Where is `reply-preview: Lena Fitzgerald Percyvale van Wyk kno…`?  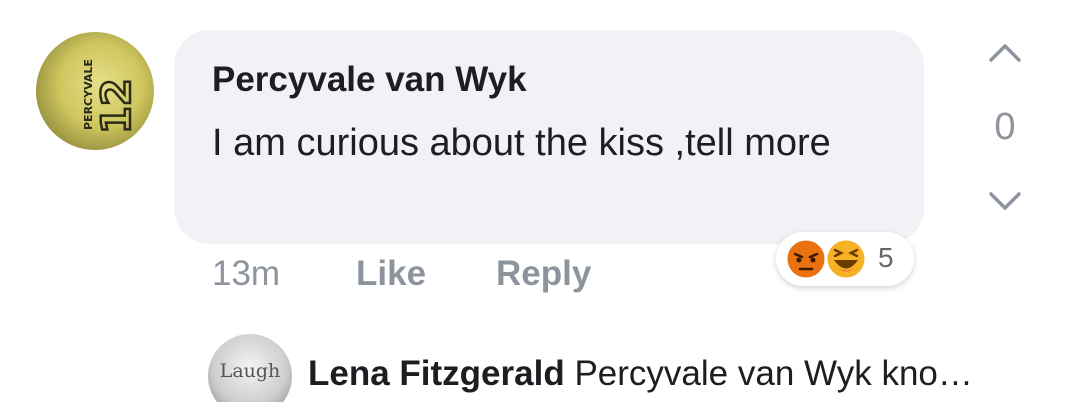 reply-preview: Lena Fitzgerald Percyvale van Wyk kno… is located at coordinates (688, 374).